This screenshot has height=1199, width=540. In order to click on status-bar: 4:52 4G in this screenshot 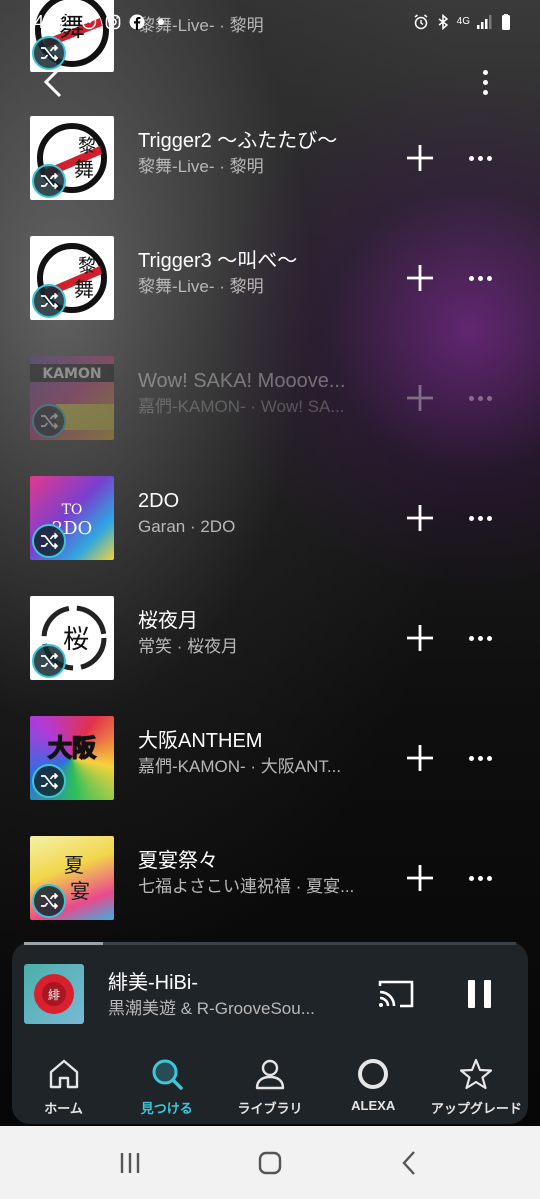, I will do `click(270, 22)`.